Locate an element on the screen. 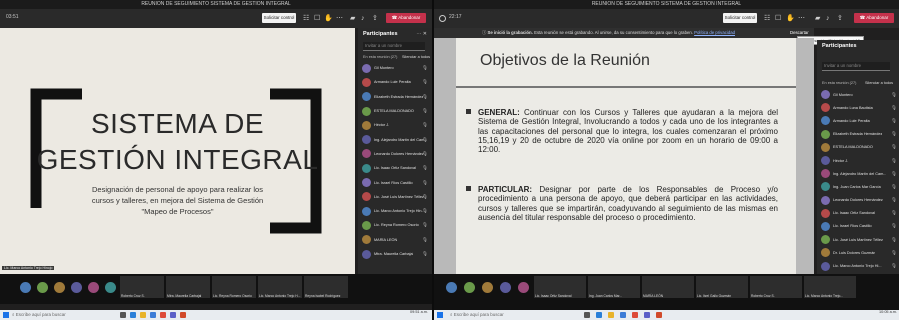  participant-row: Lic. Marco Antonio Trejo Hi... 🎙 is located at coordinates (859, 265).